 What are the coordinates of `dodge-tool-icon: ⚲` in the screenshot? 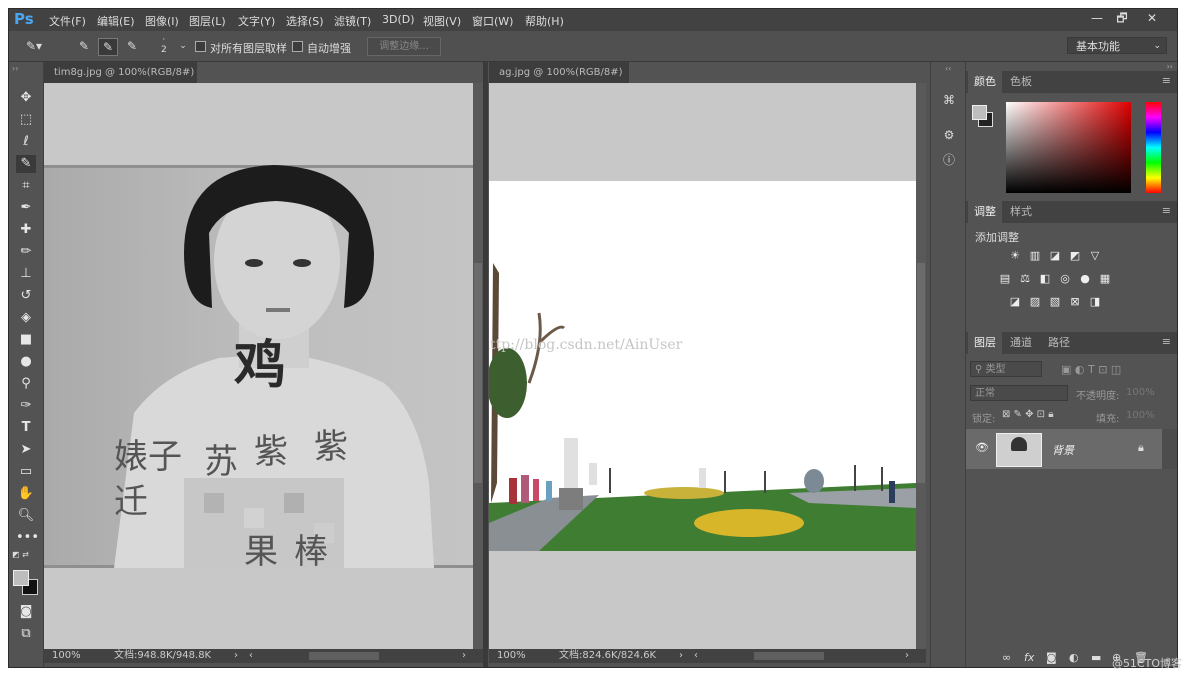 It's located at (26, 384).